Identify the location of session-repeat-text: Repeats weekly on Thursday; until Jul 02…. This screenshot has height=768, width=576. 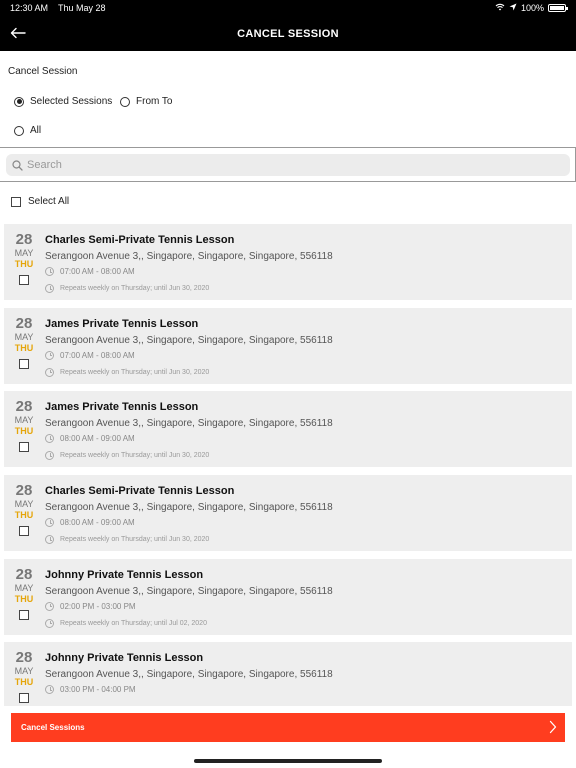
(133, 623).